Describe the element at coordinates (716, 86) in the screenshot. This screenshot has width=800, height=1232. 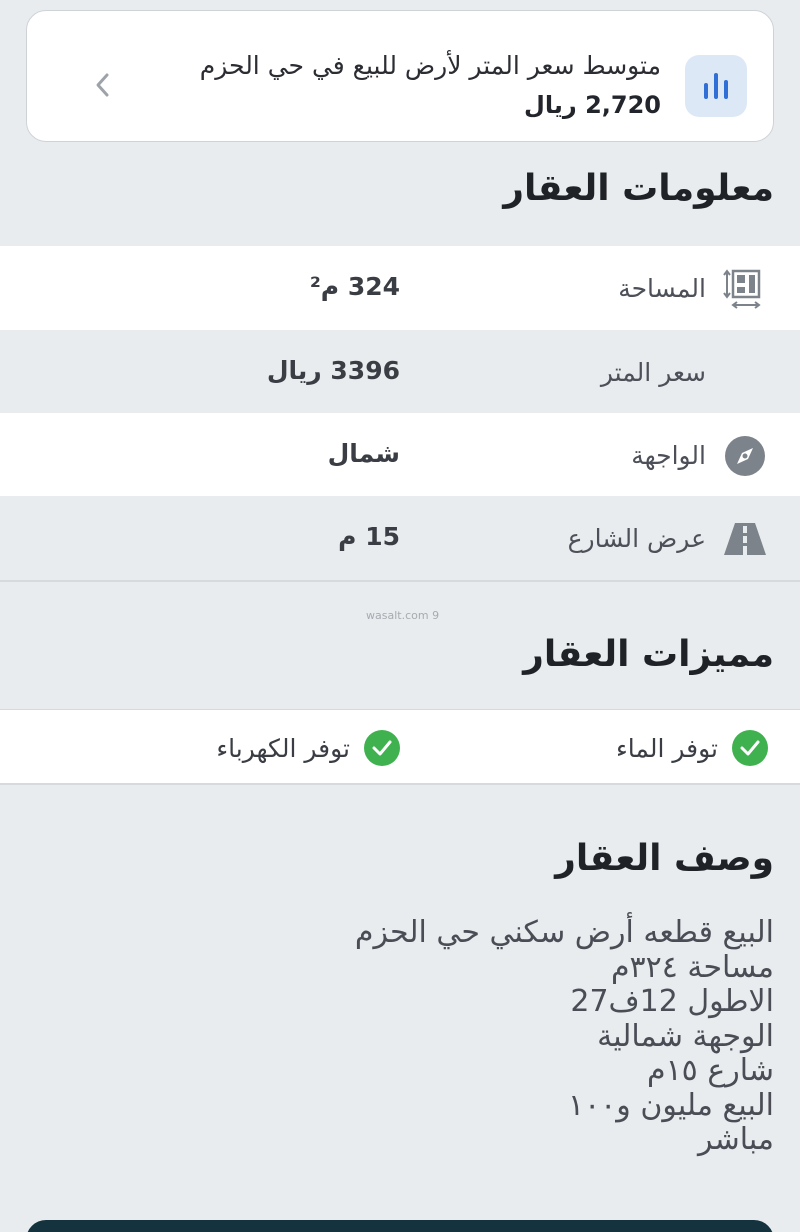
I see `bar-chart-icon` at that location.